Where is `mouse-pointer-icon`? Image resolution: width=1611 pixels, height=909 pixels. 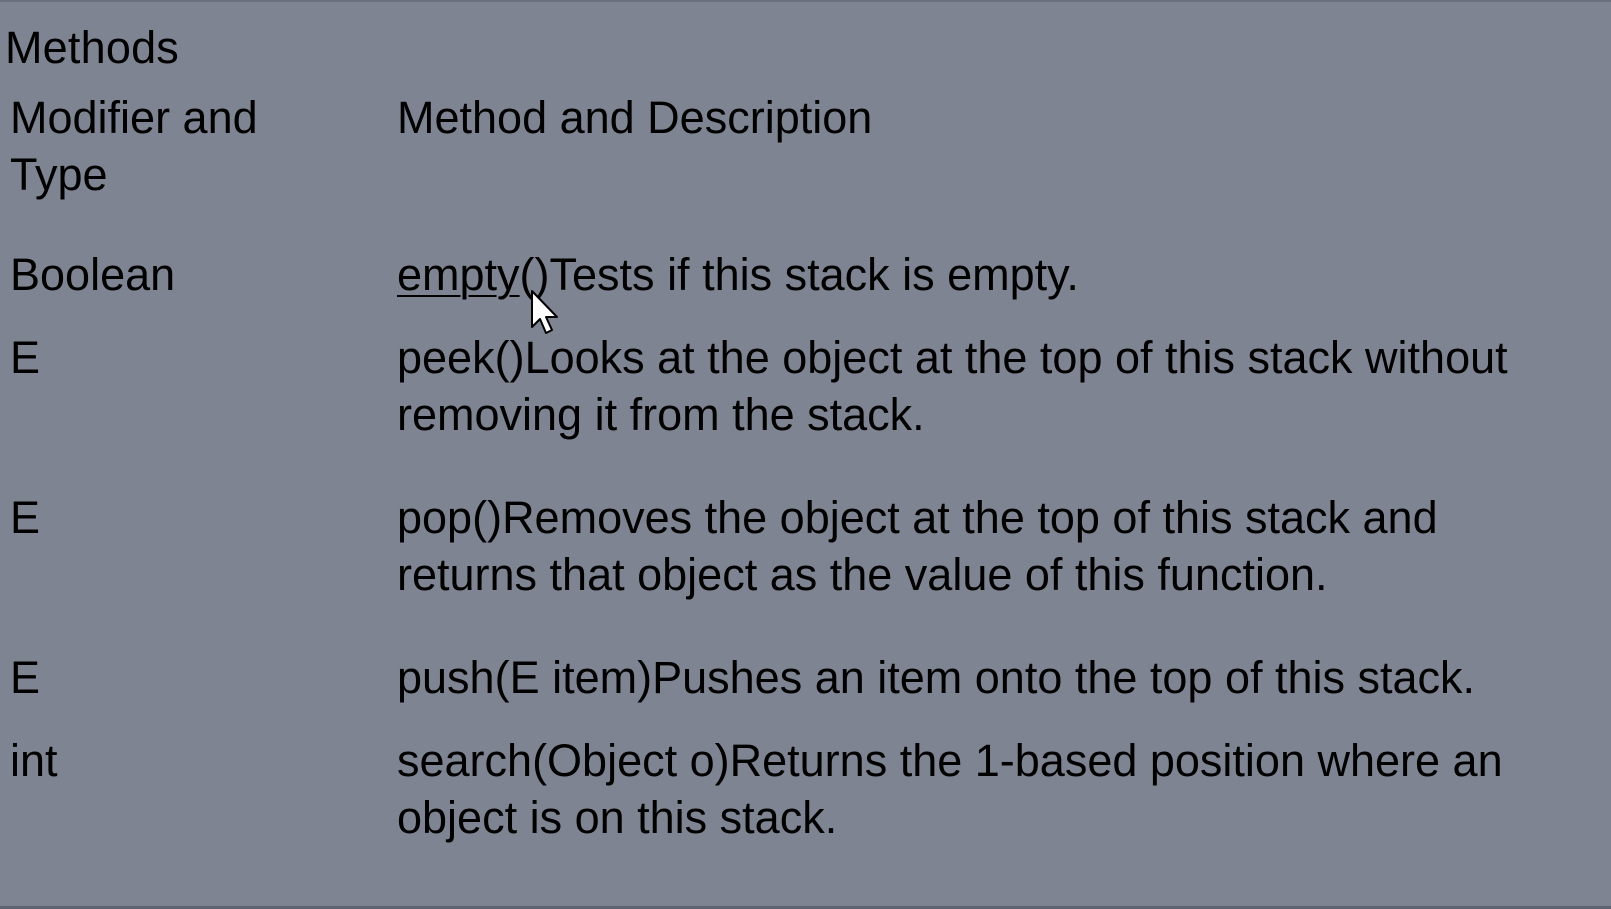 mouse-pointer-icon is located at coordinates (544, 312).